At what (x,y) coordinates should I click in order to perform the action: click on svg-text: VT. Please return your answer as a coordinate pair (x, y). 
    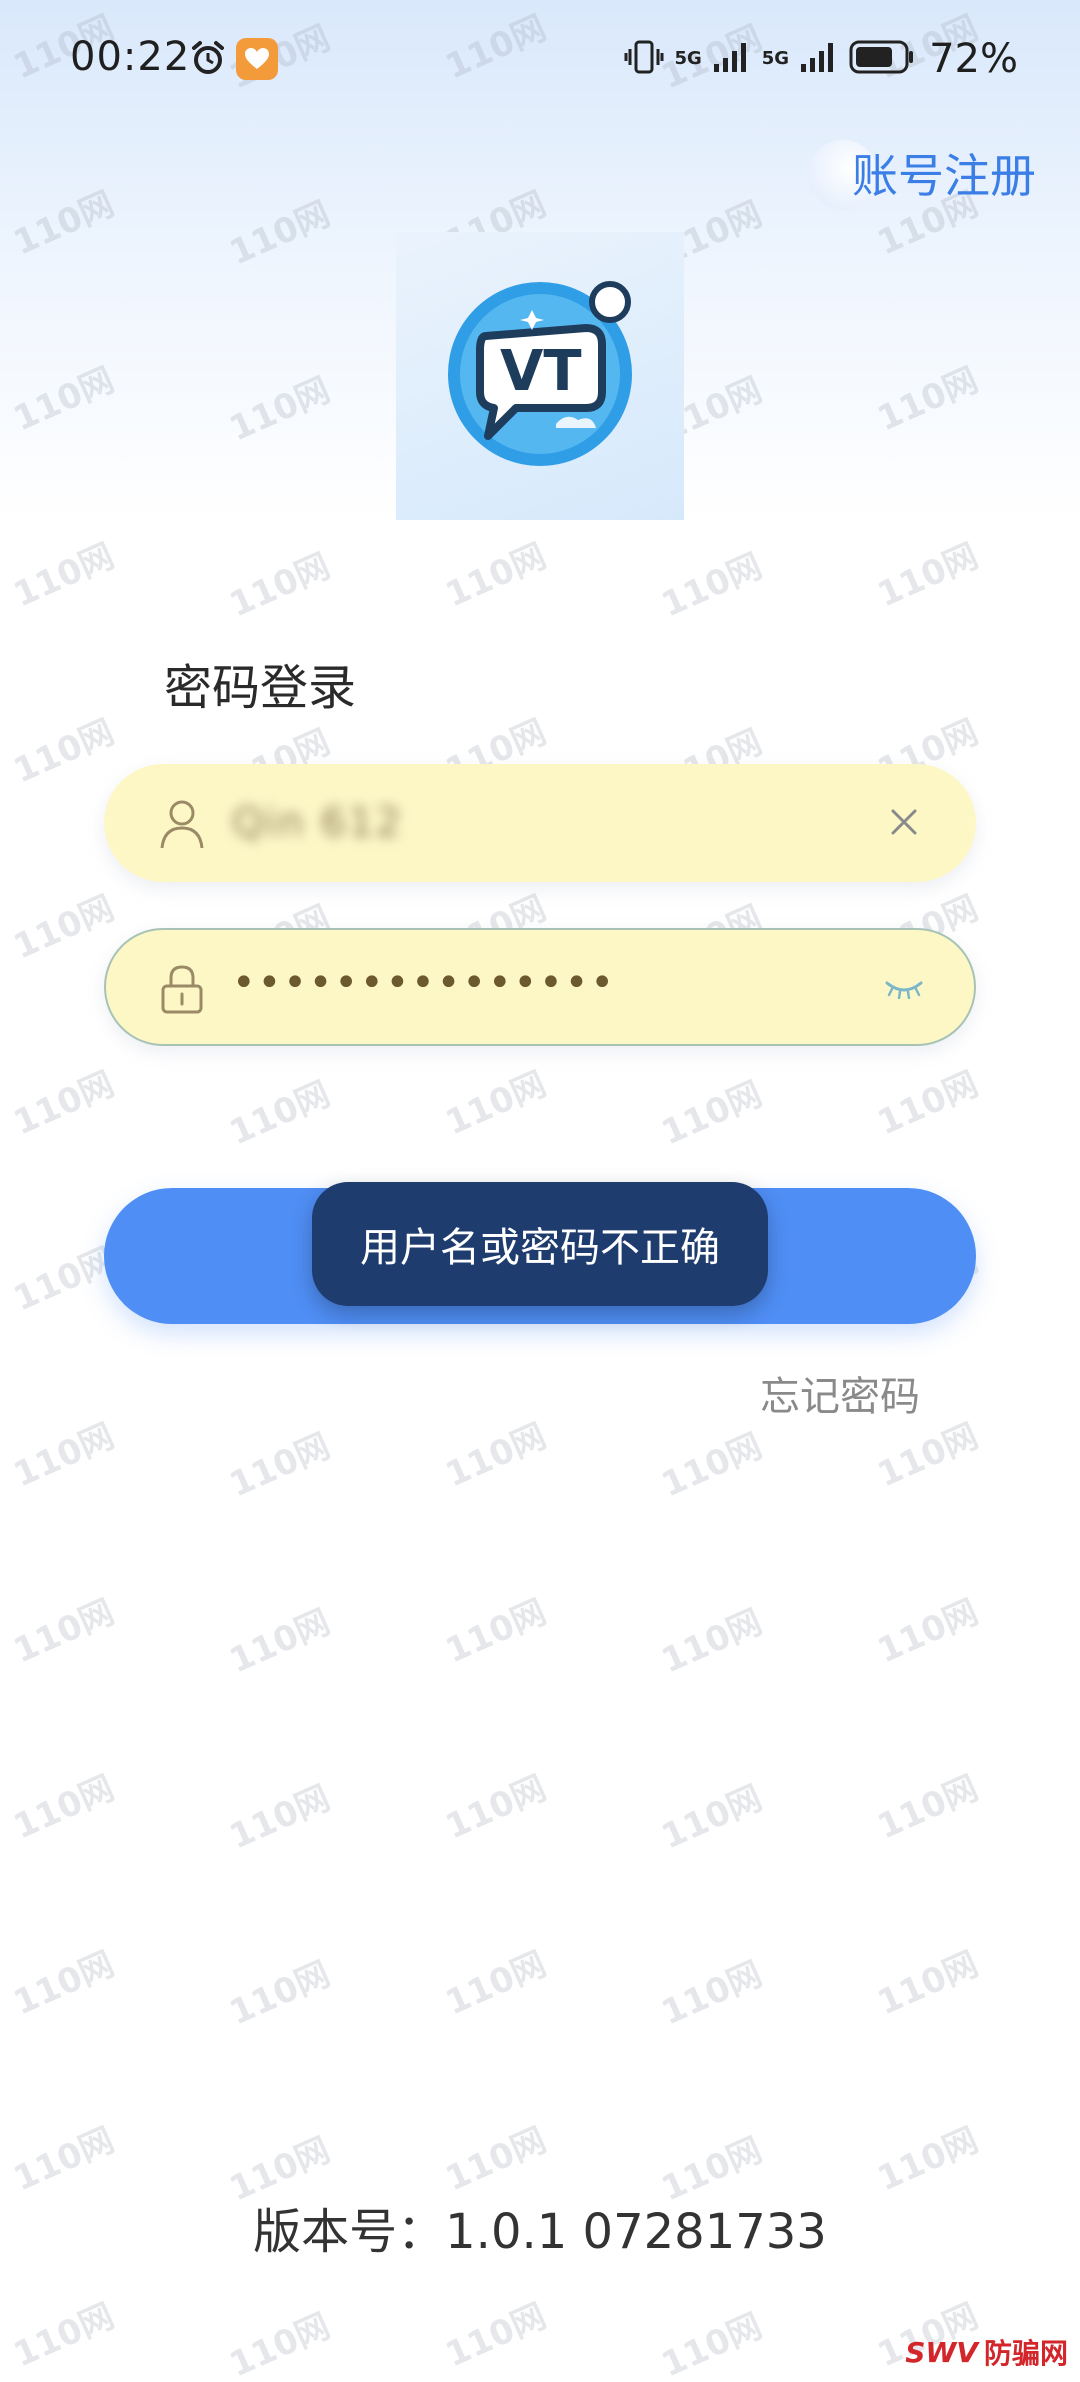
    Looking at the image, I should click on (541, 371).